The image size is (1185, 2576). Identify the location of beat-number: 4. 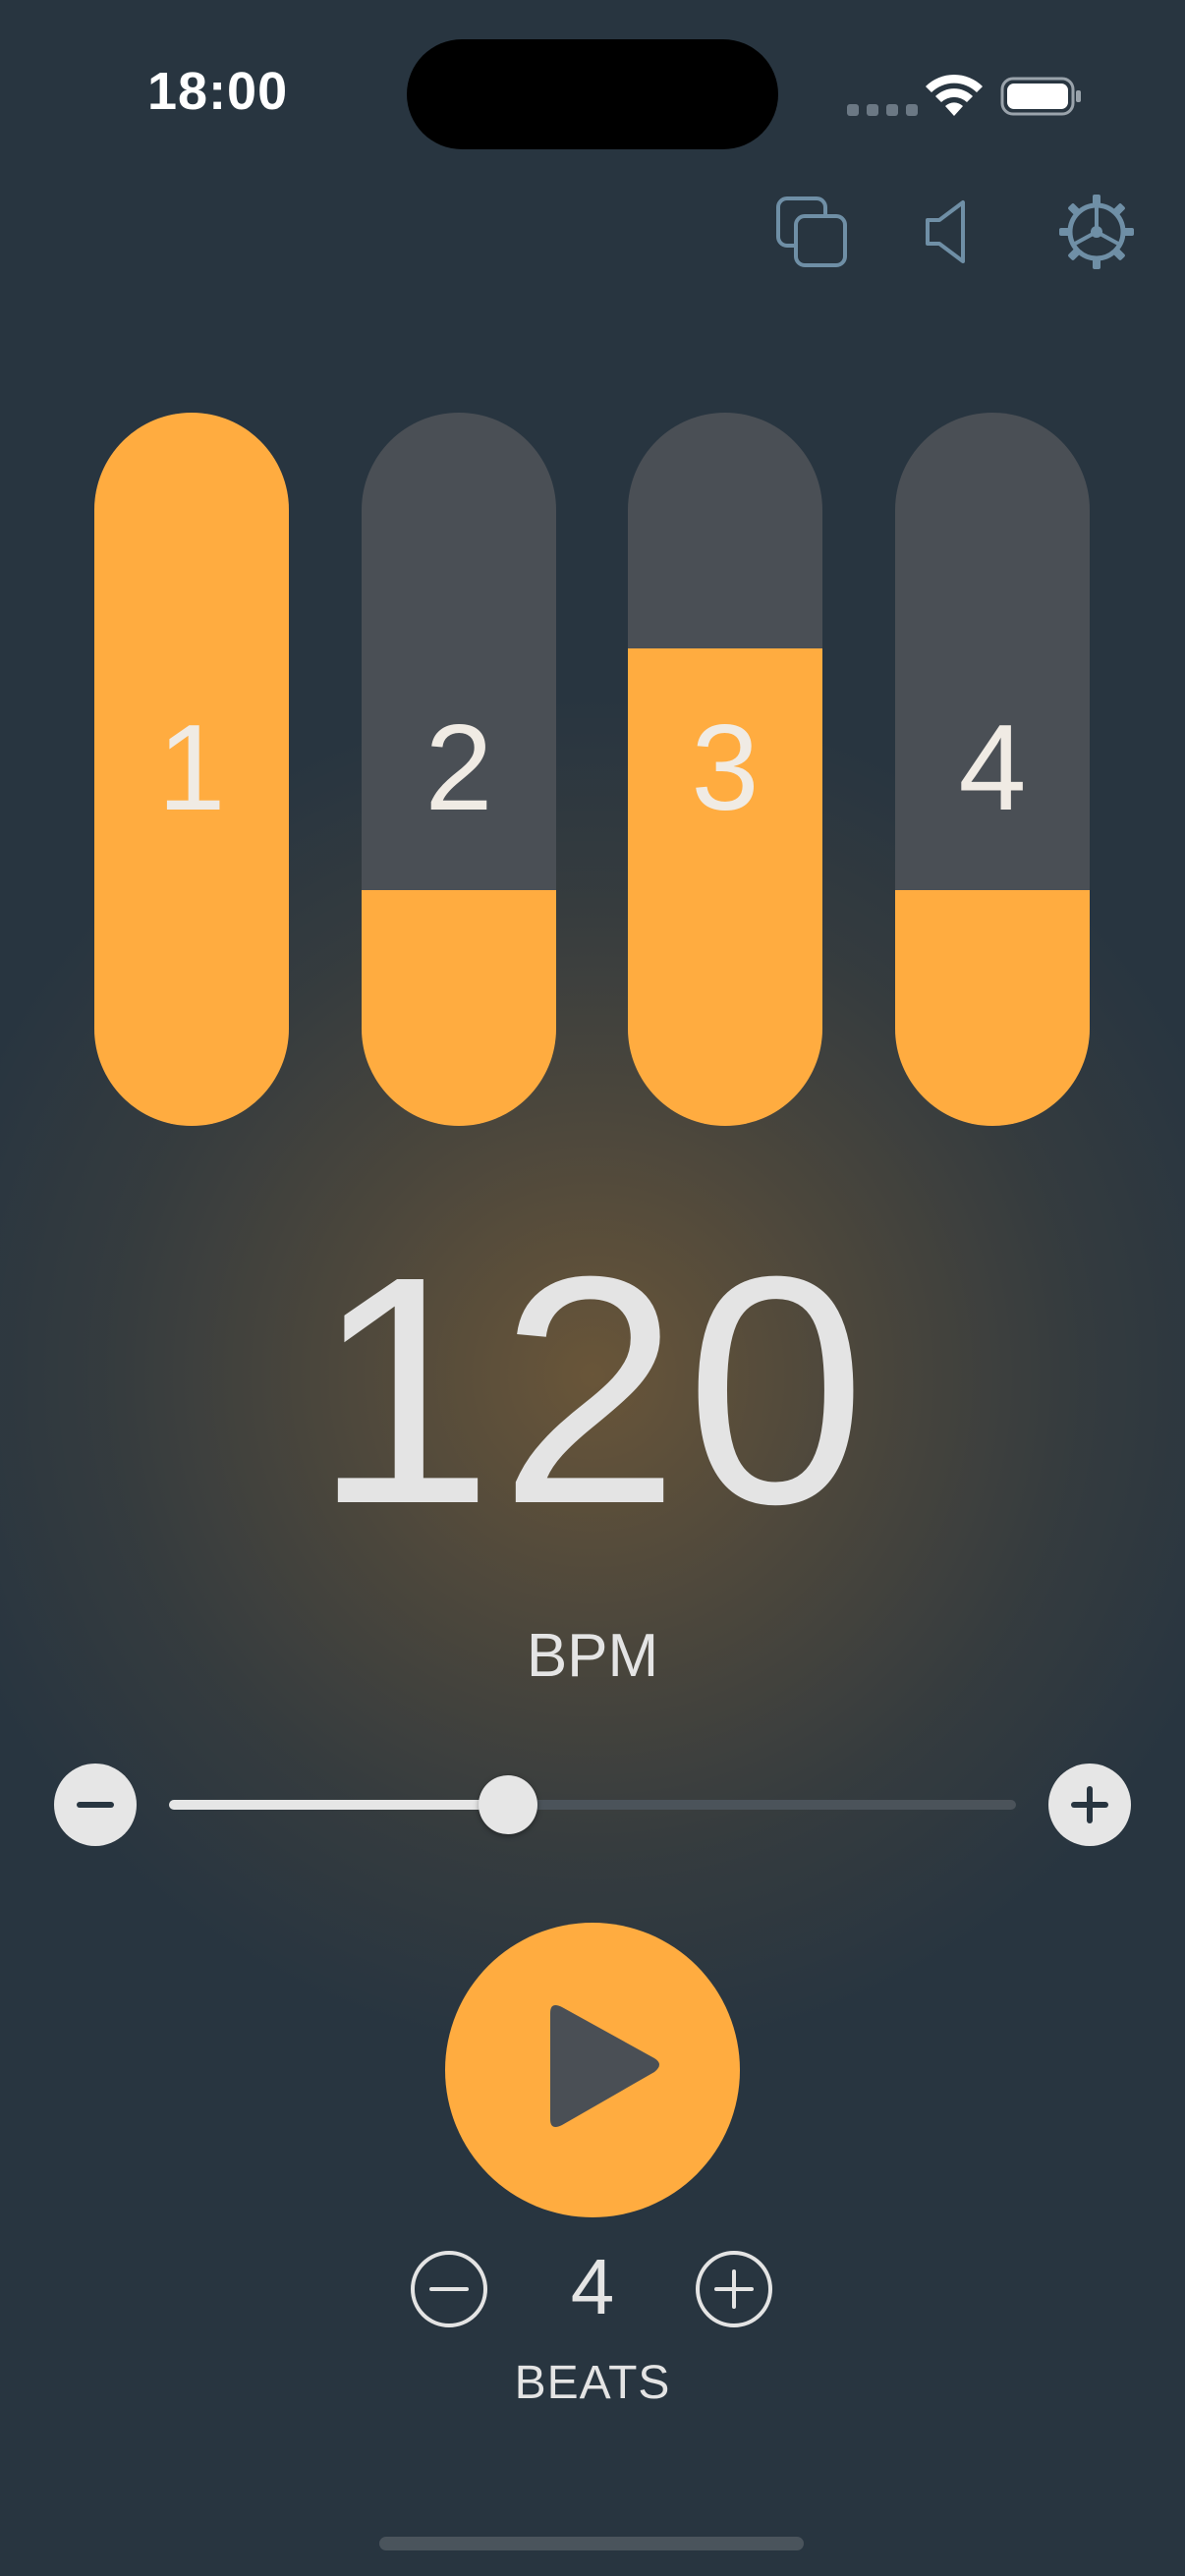
(993, 768).